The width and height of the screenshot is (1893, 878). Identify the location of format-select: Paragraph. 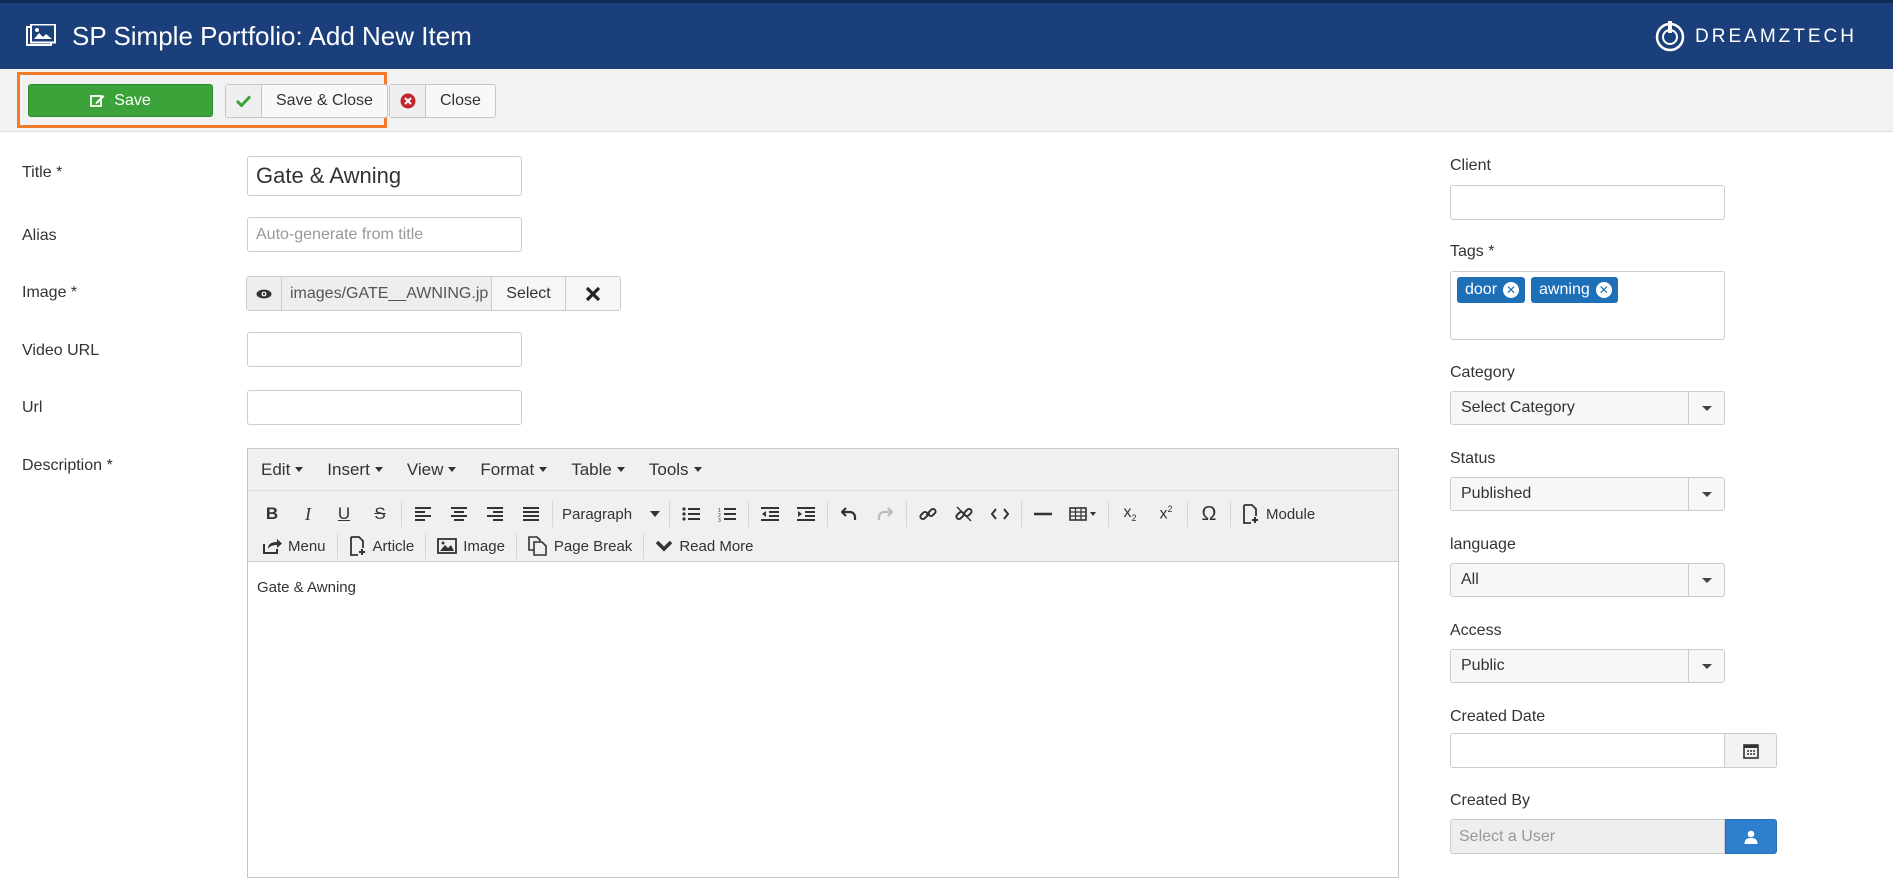
(611, 514).